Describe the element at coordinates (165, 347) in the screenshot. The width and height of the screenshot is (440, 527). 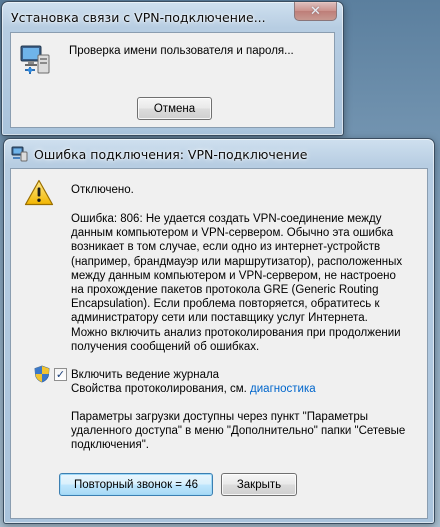
I see `logging-hint-line: получения сообщений об ошибках.` at that location.